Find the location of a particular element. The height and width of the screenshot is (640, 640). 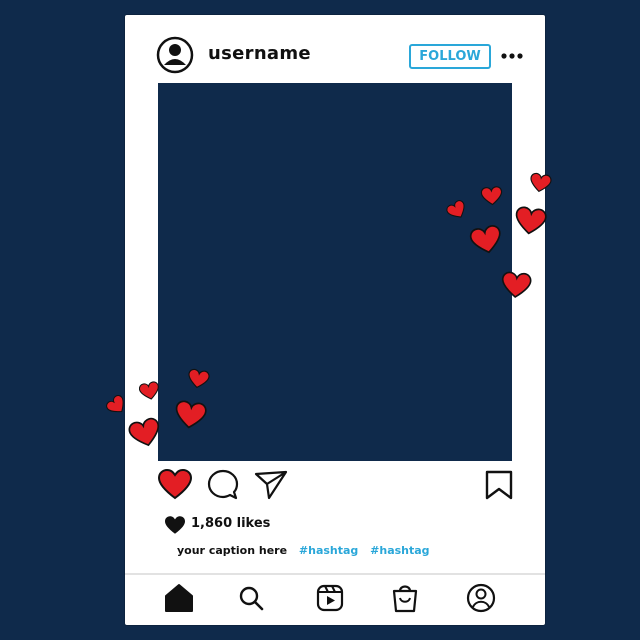

likes-count: 1,860 likes is located at coordinates (231, 523).